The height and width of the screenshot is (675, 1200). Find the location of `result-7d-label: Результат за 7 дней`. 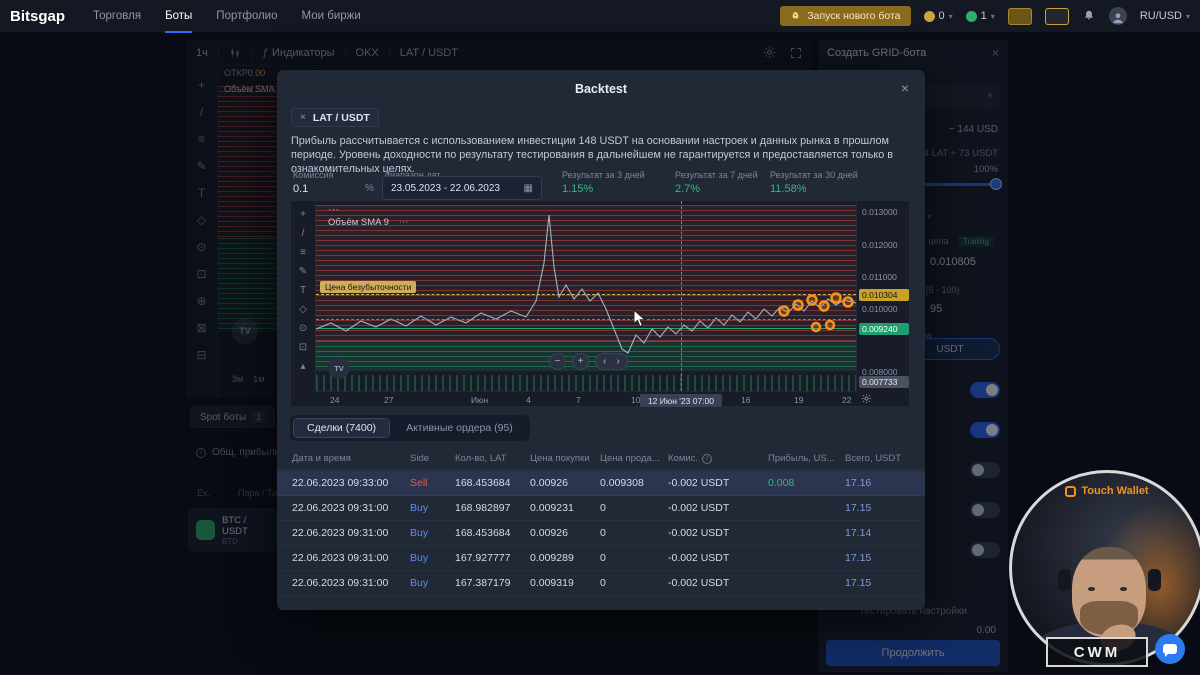

result-7d-label: Результат за 7 дней is located at coordinates (716, 175).